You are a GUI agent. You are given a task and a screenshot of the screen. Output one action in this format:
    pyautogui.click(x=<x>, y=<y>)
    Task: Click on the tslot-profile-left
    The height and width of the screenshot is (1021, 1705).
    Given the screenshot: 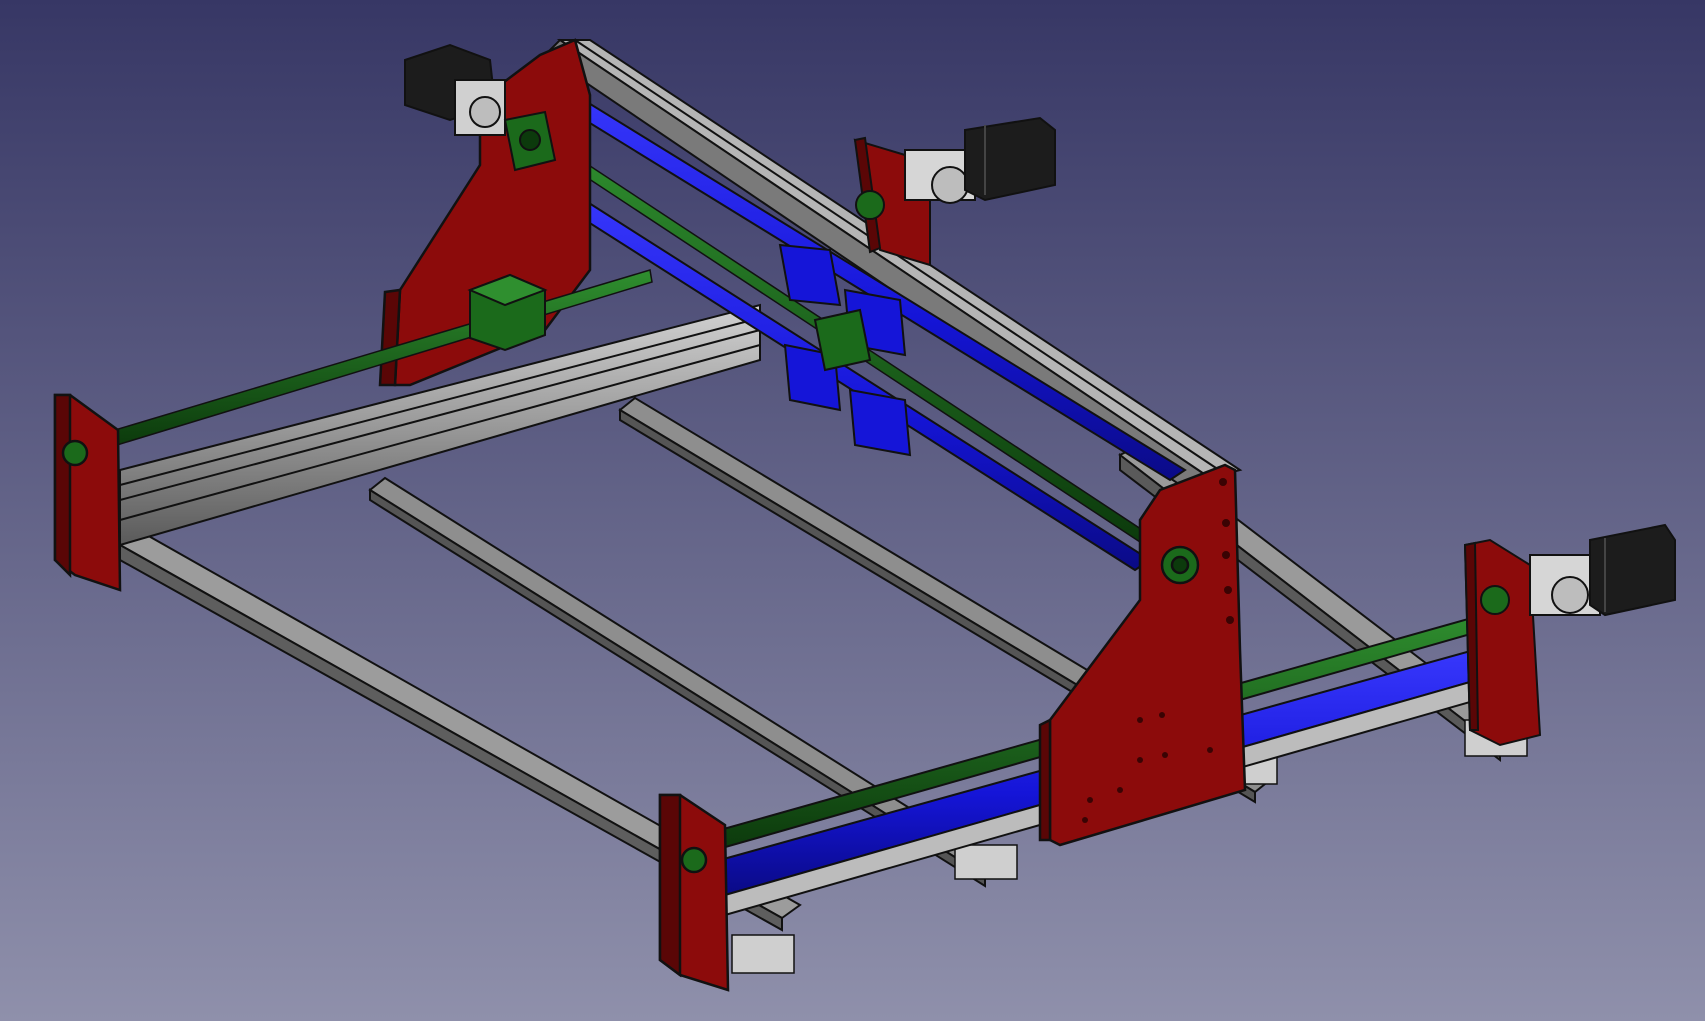 What is the action you would take?
    pyautogui.click(x=763, y=954)
    